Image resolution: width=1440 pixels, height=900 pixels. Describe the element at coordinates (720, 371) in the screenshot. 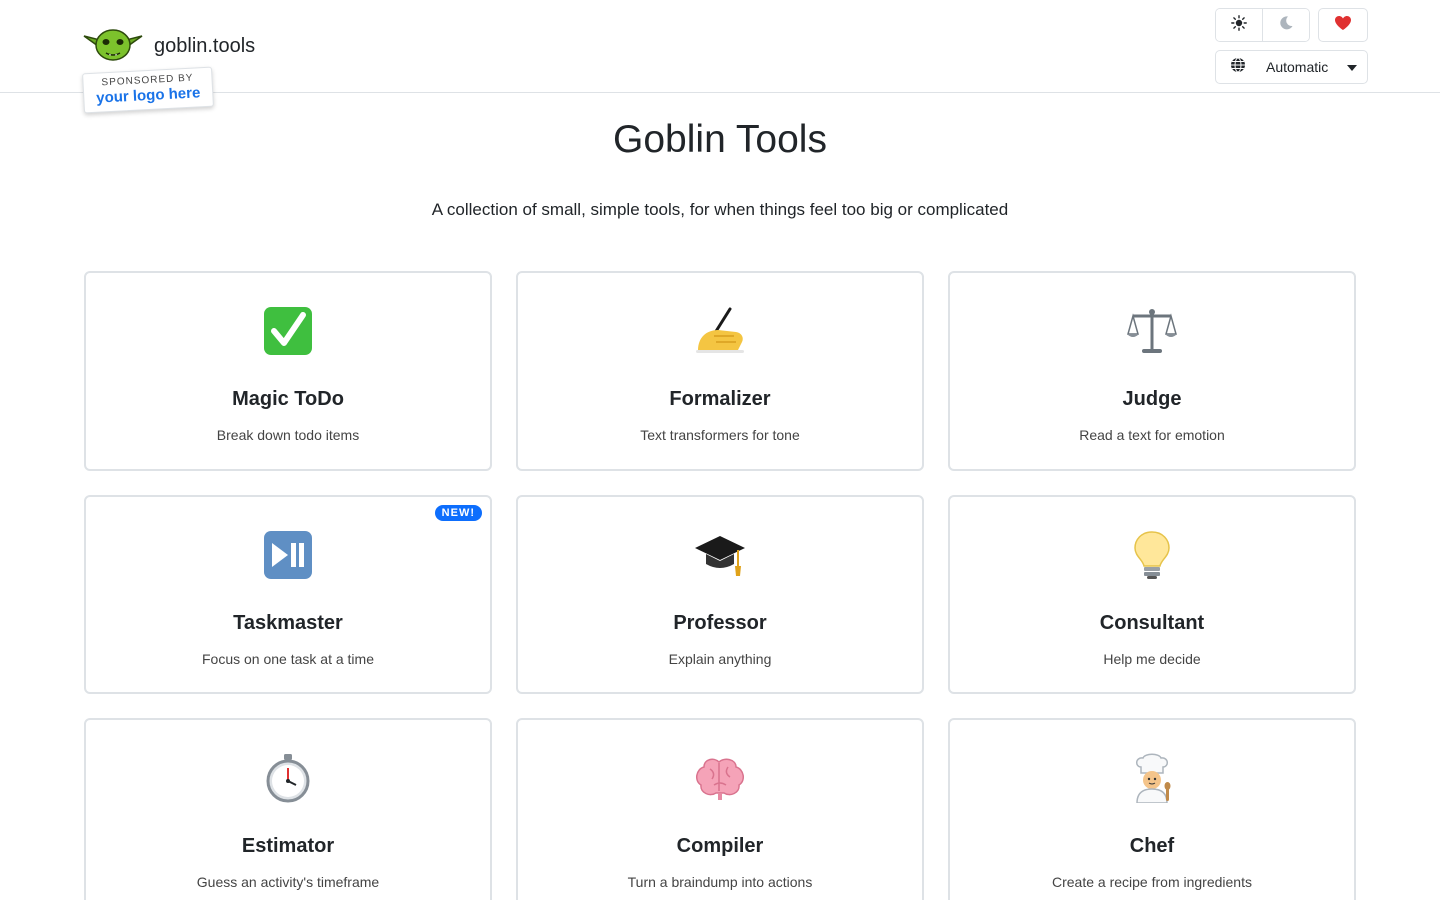

I see `tool-card-formalizer: Formalizer Text transformers for tone` at that location.